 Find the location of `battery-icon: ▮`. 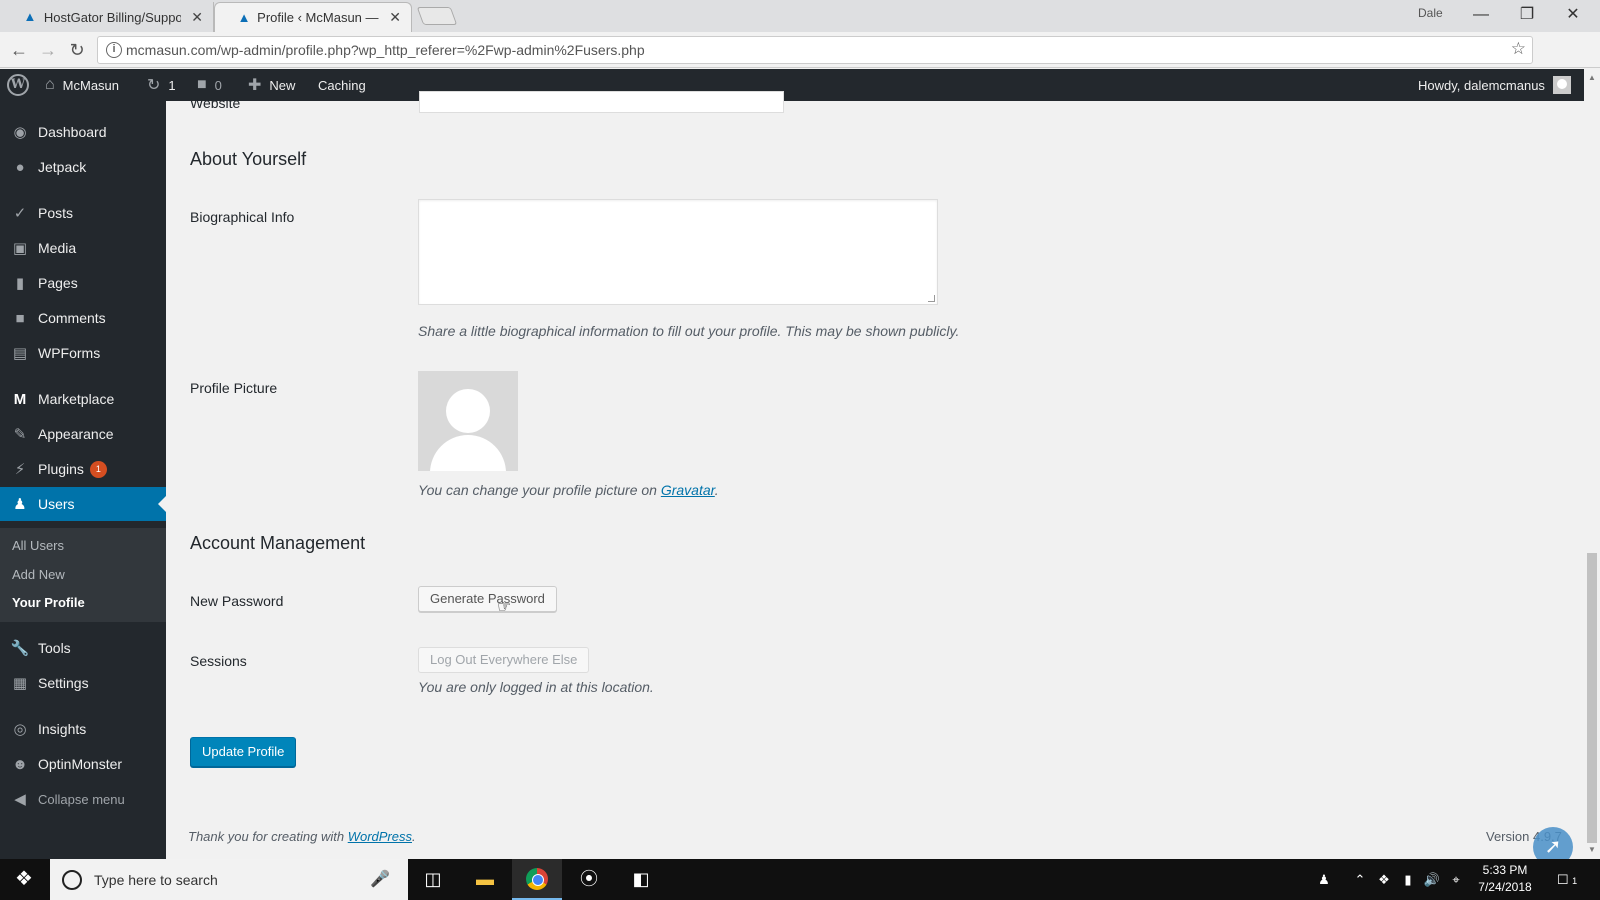

battery-icon: ▮ is located at coordinates (1408, 879).